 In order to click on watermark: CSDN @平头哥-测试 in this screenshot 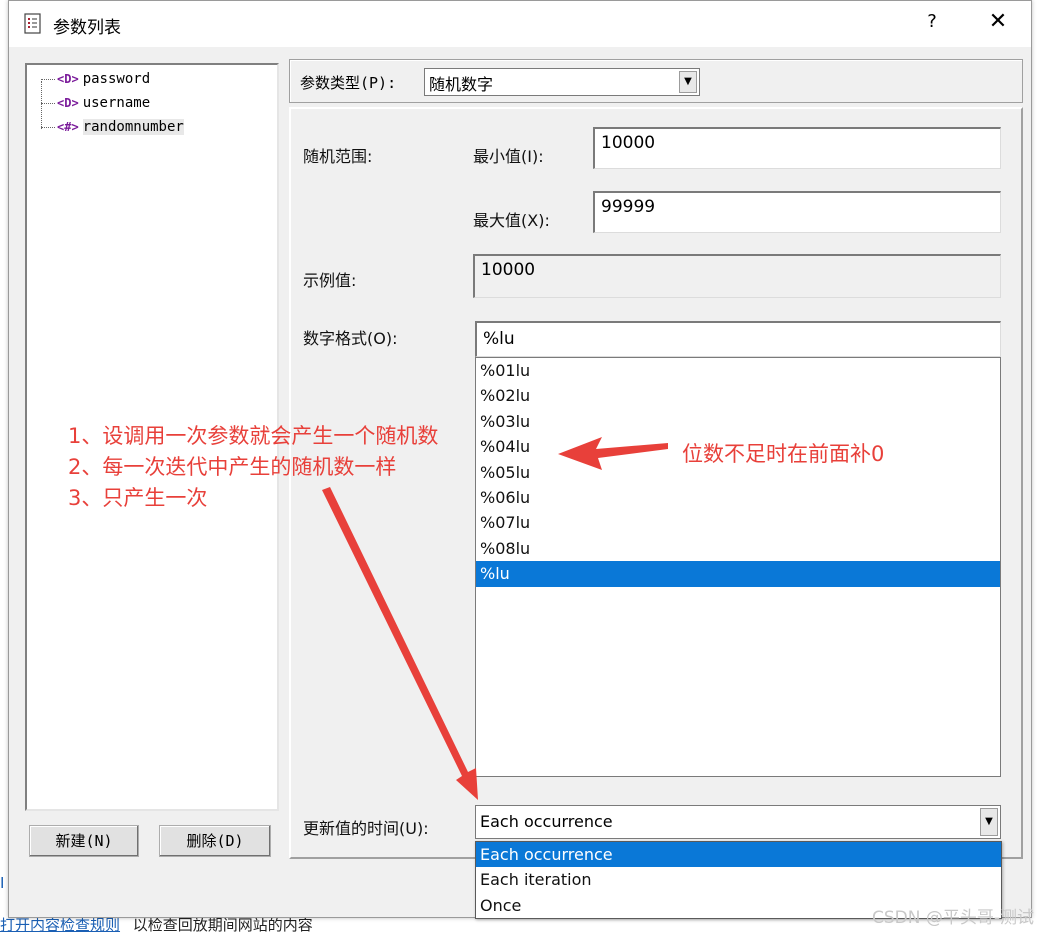, I will do `click(952, 918)`.